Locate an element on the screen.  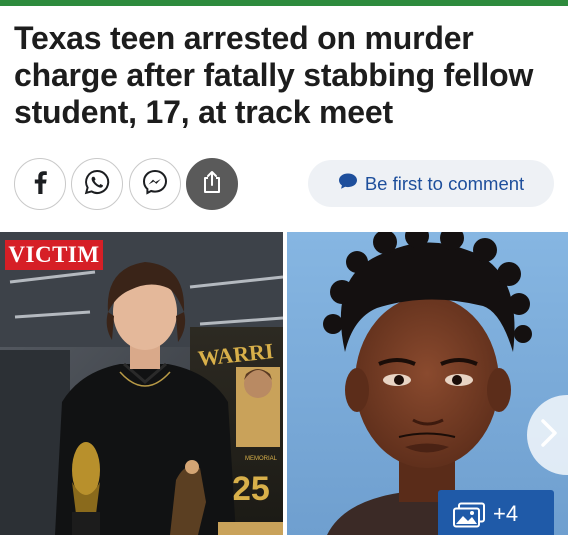
whatsapp-share-button is located at coordinates (97, 184).